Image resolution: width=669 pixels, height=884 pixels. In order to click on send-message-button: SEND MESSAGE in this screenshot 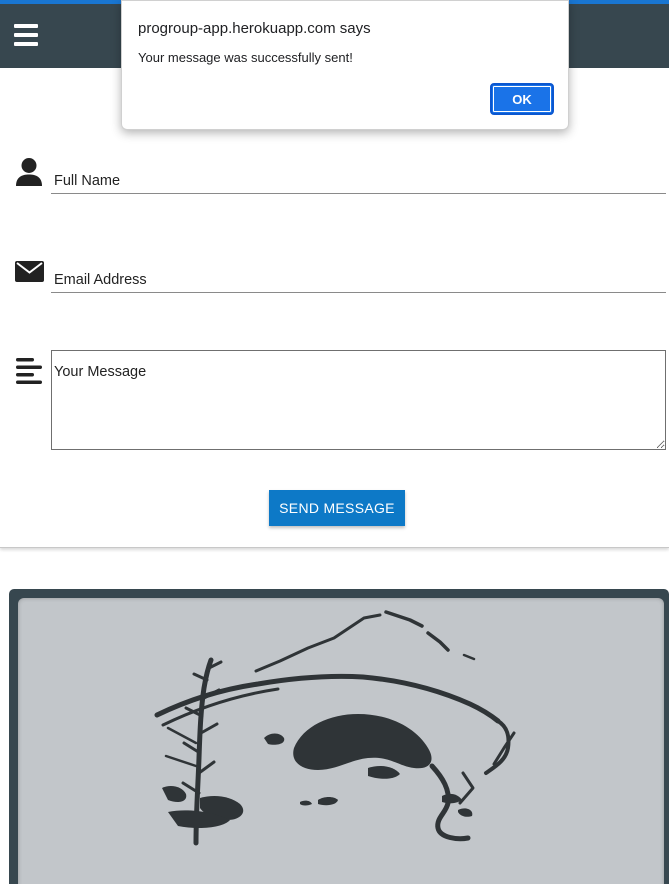, I will do `click(337, 508)`.